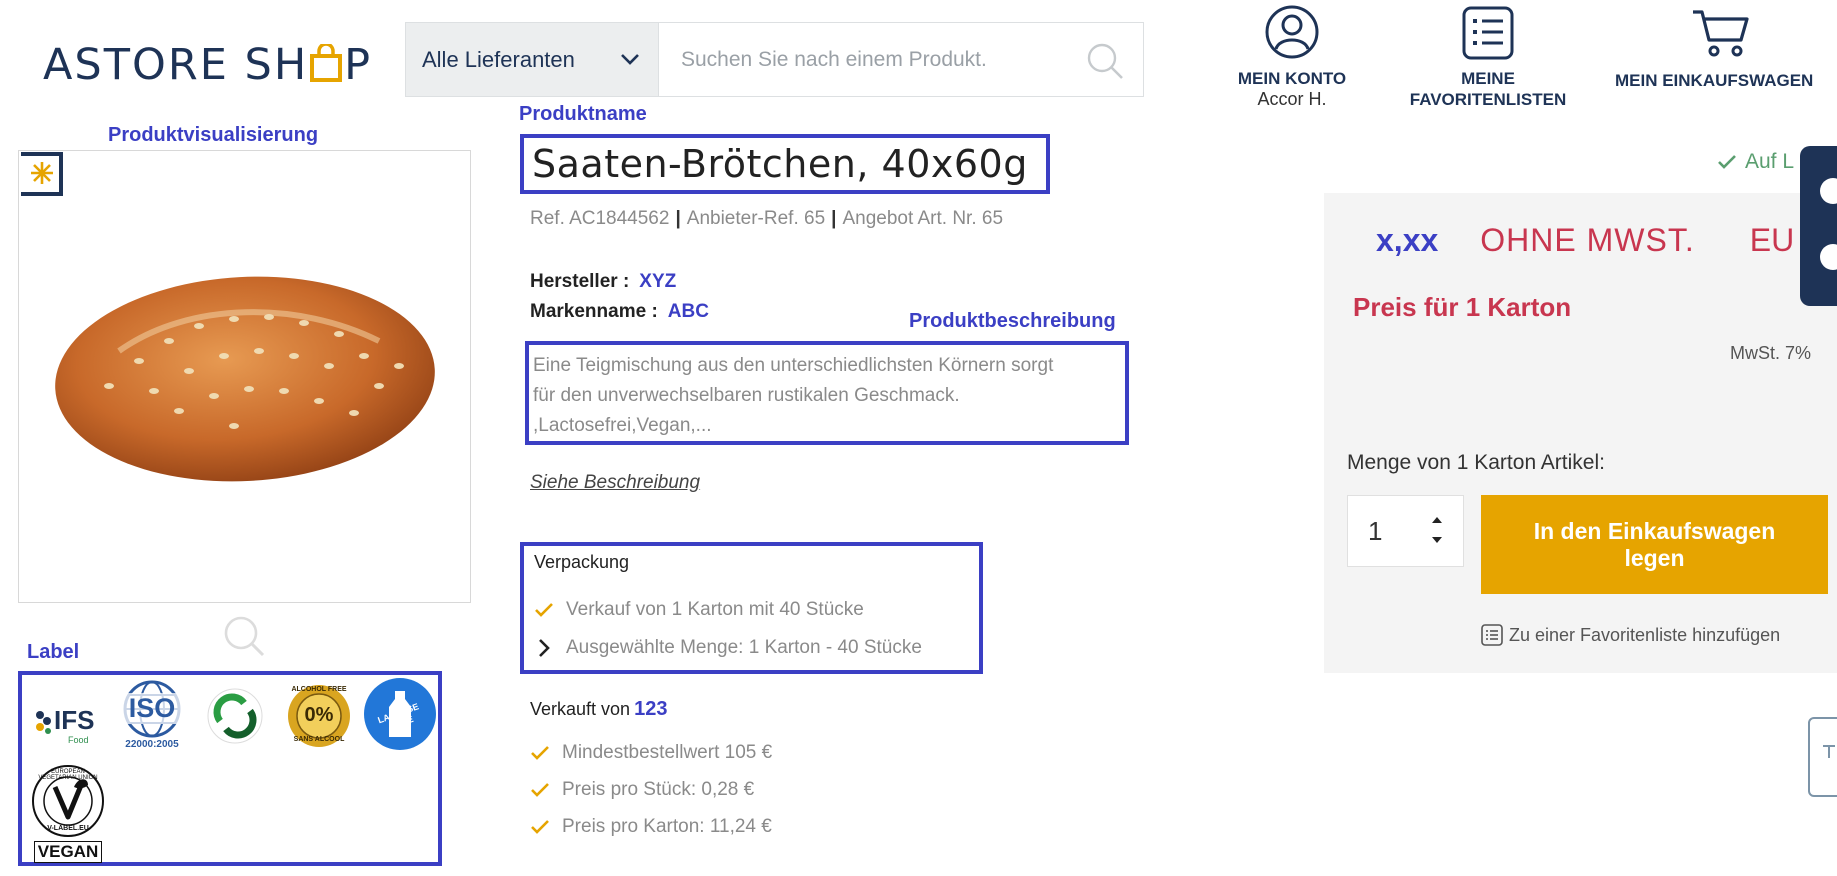 The width and height of the screenshot is (1837, 876). What do you see at coordinates (1828, 257) in the screenshot?
I see `help-icon` at bounding box center [1828, 257].